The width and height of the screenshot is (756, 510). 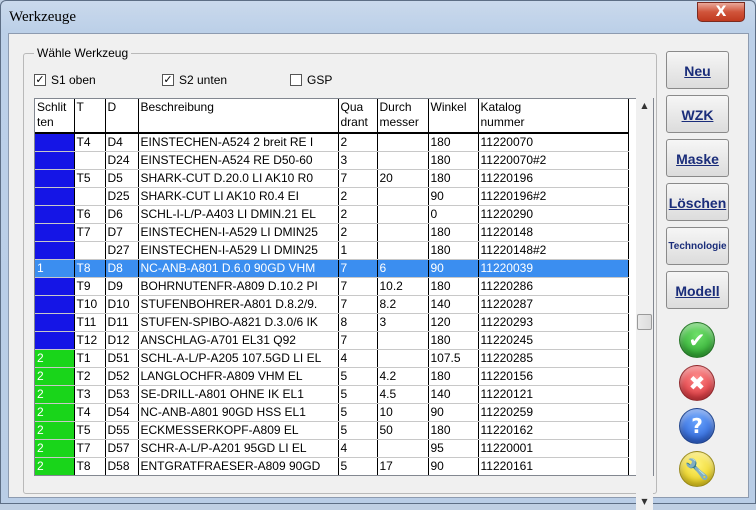 I want to click on checkmark-icon: ✔, so click(x=697, y=340).